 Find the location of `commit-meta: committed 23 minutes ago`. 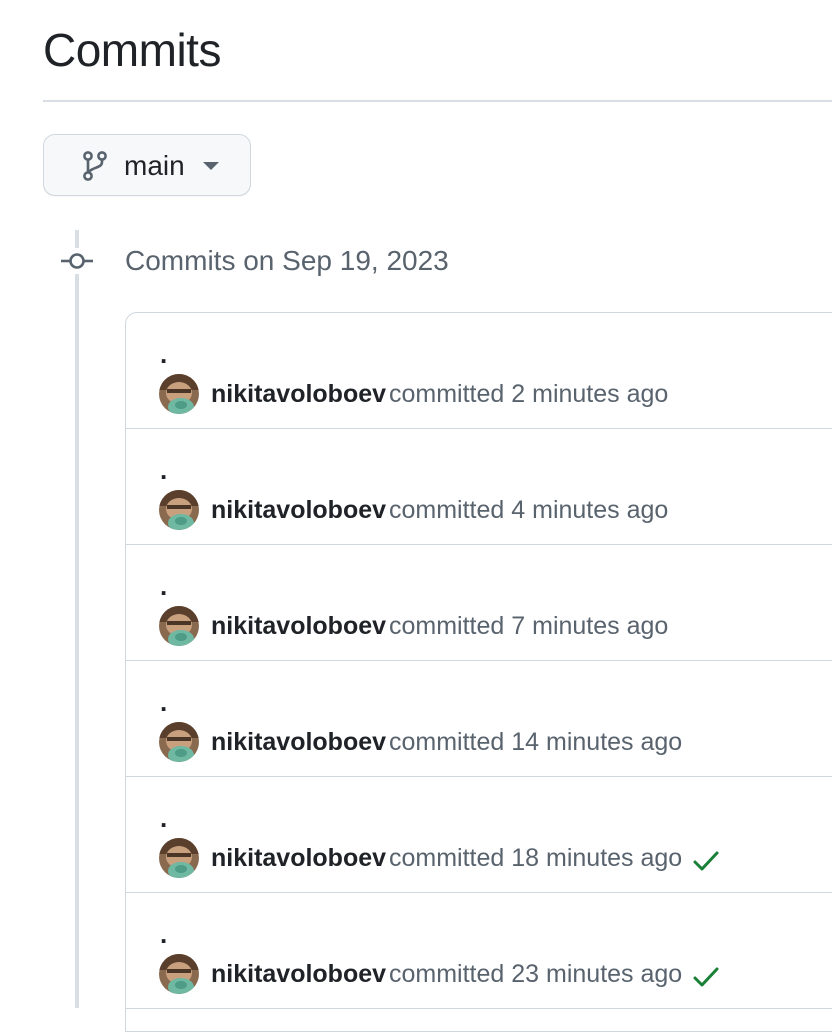

commit-meta: committed 23 minutes ago is located at coordinates (535, 974).